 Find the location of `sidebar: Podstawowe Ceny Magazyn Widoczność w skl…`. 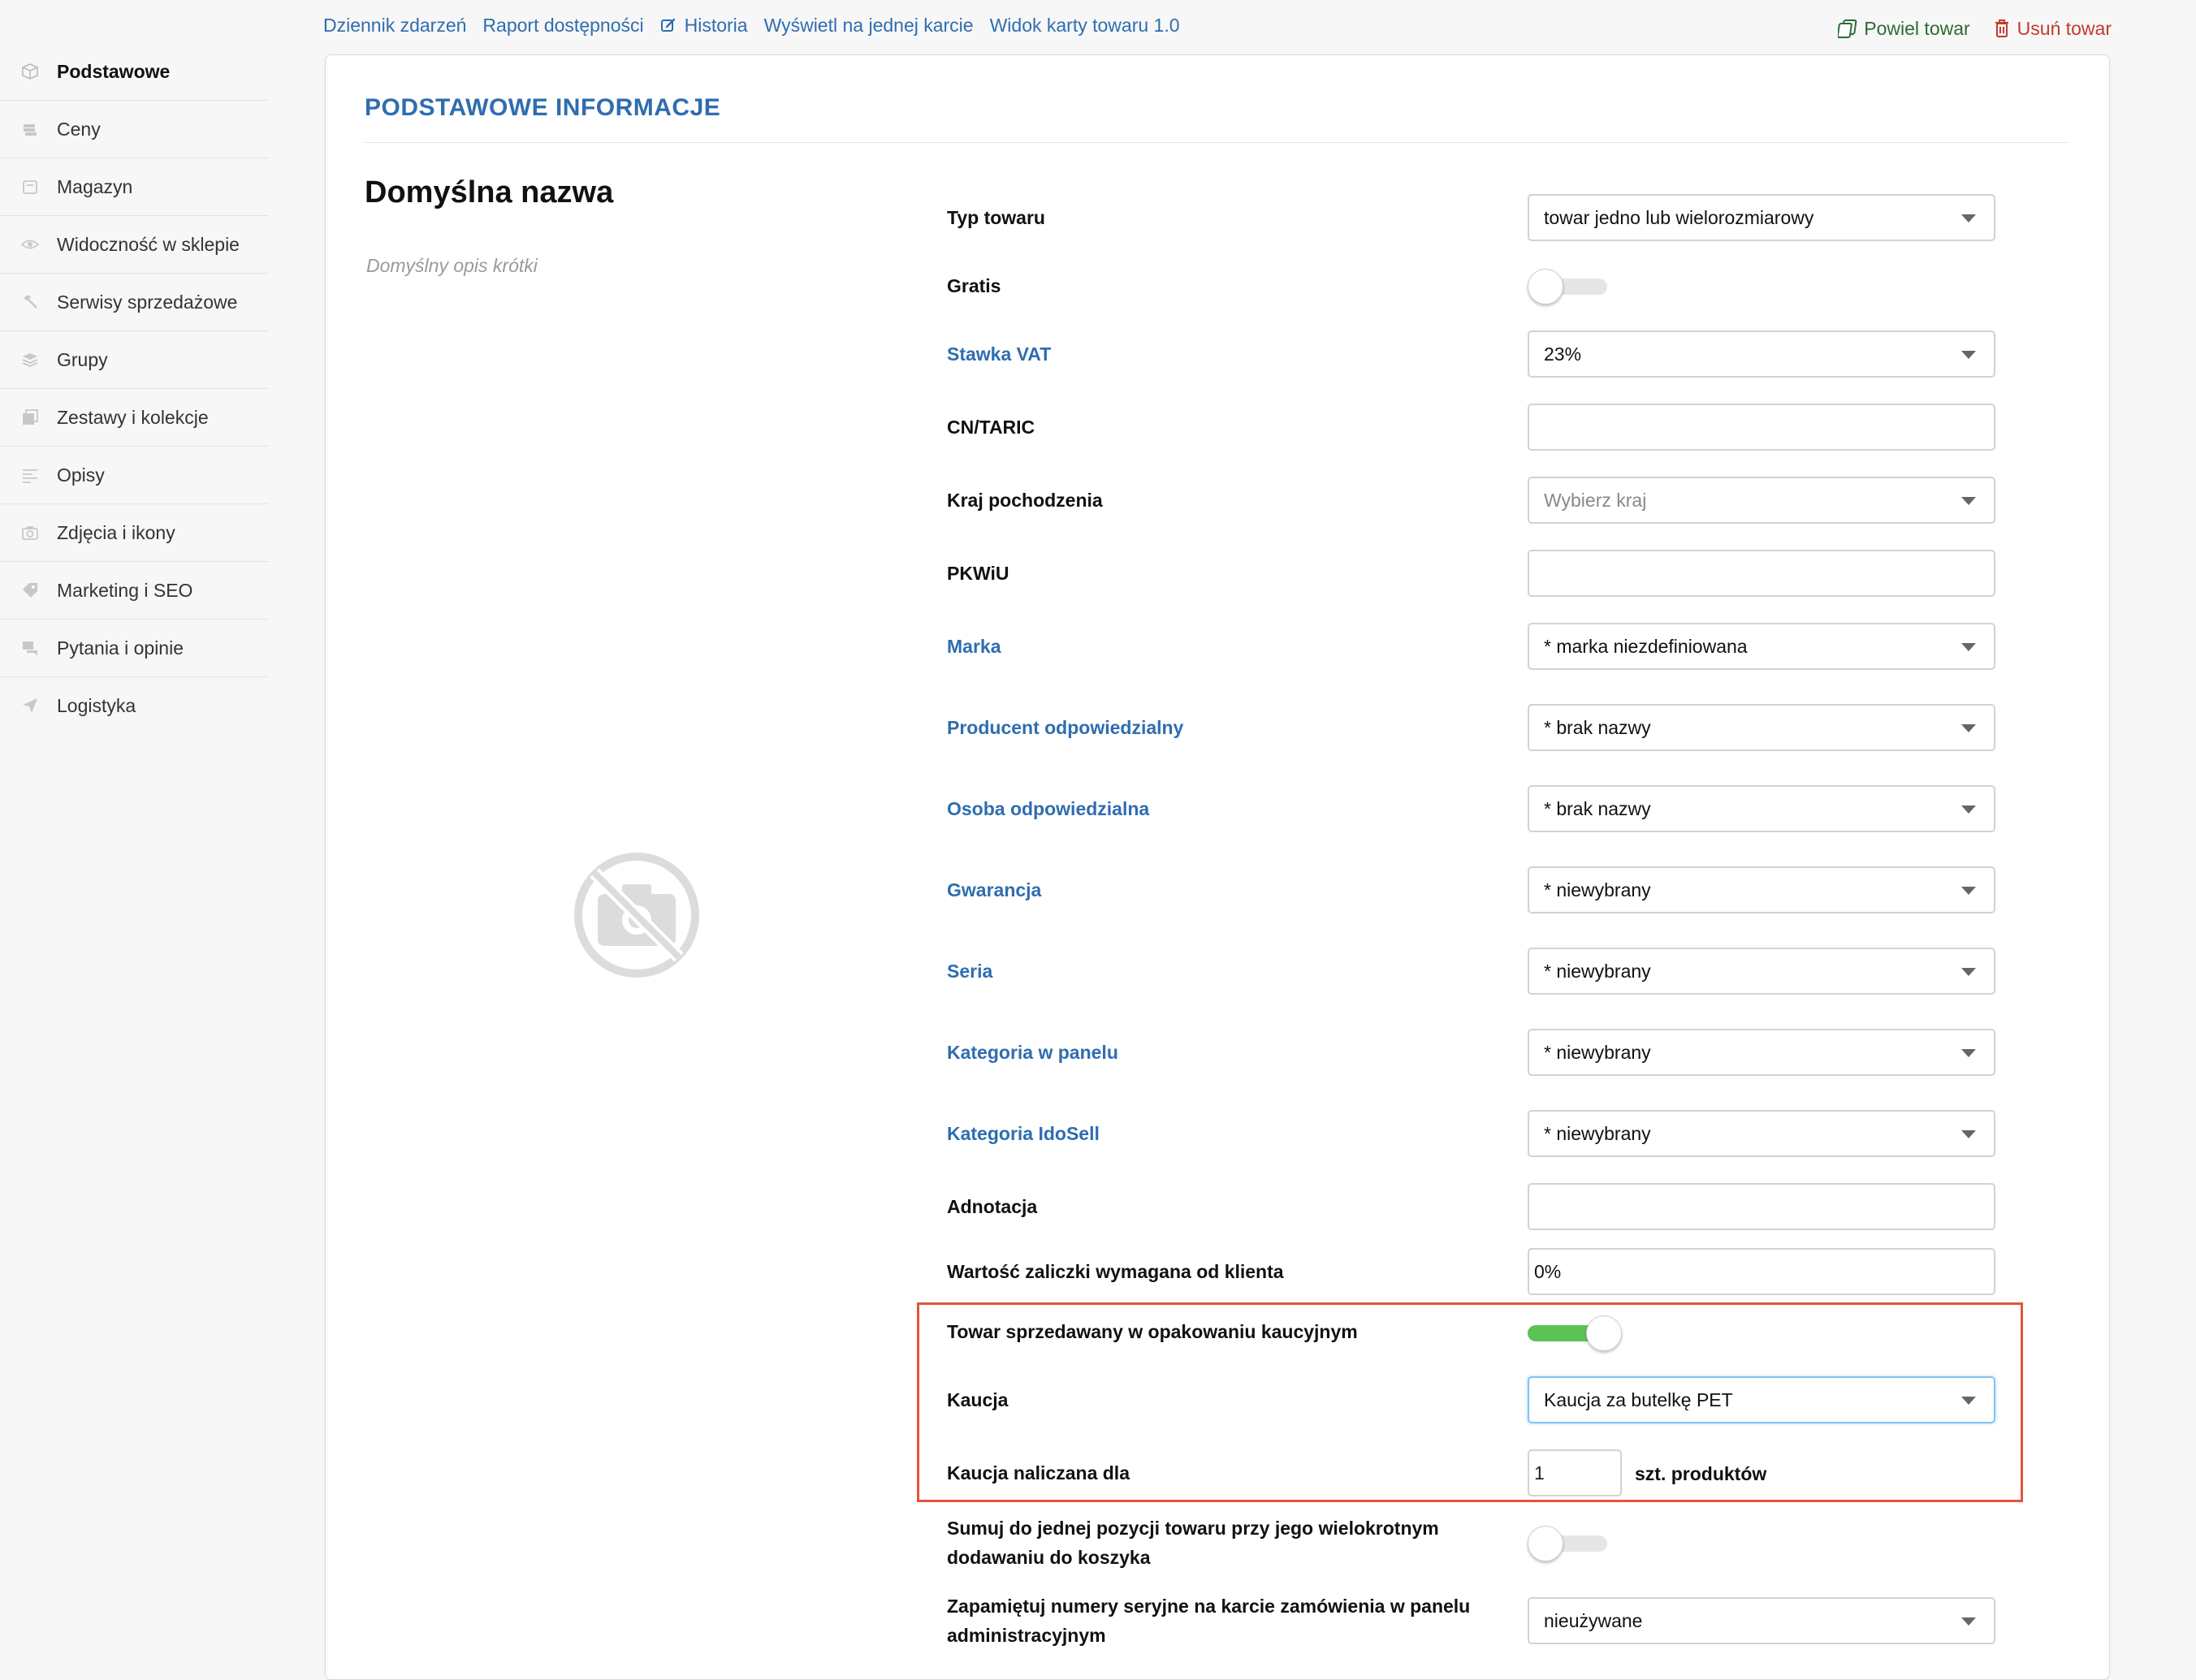

sidebar: Podstawowe Ceny Magazyn Widoczność w skl… is located at coordinates (134, 388).